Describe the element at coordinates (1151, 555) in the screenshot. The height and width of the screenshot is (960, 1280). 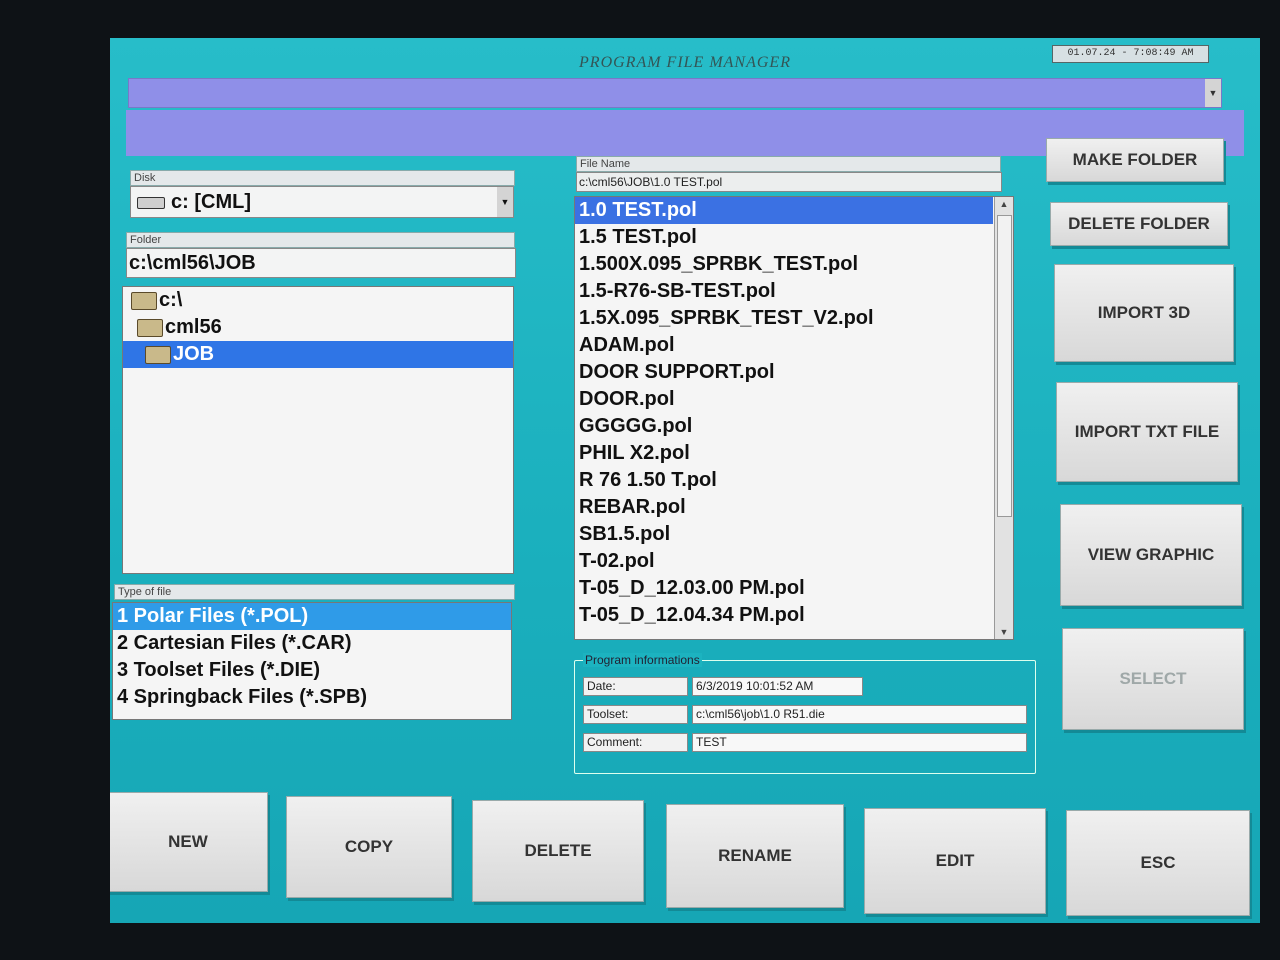
I see `view-graphic-button: VIEW GRAPHIC` at that location.